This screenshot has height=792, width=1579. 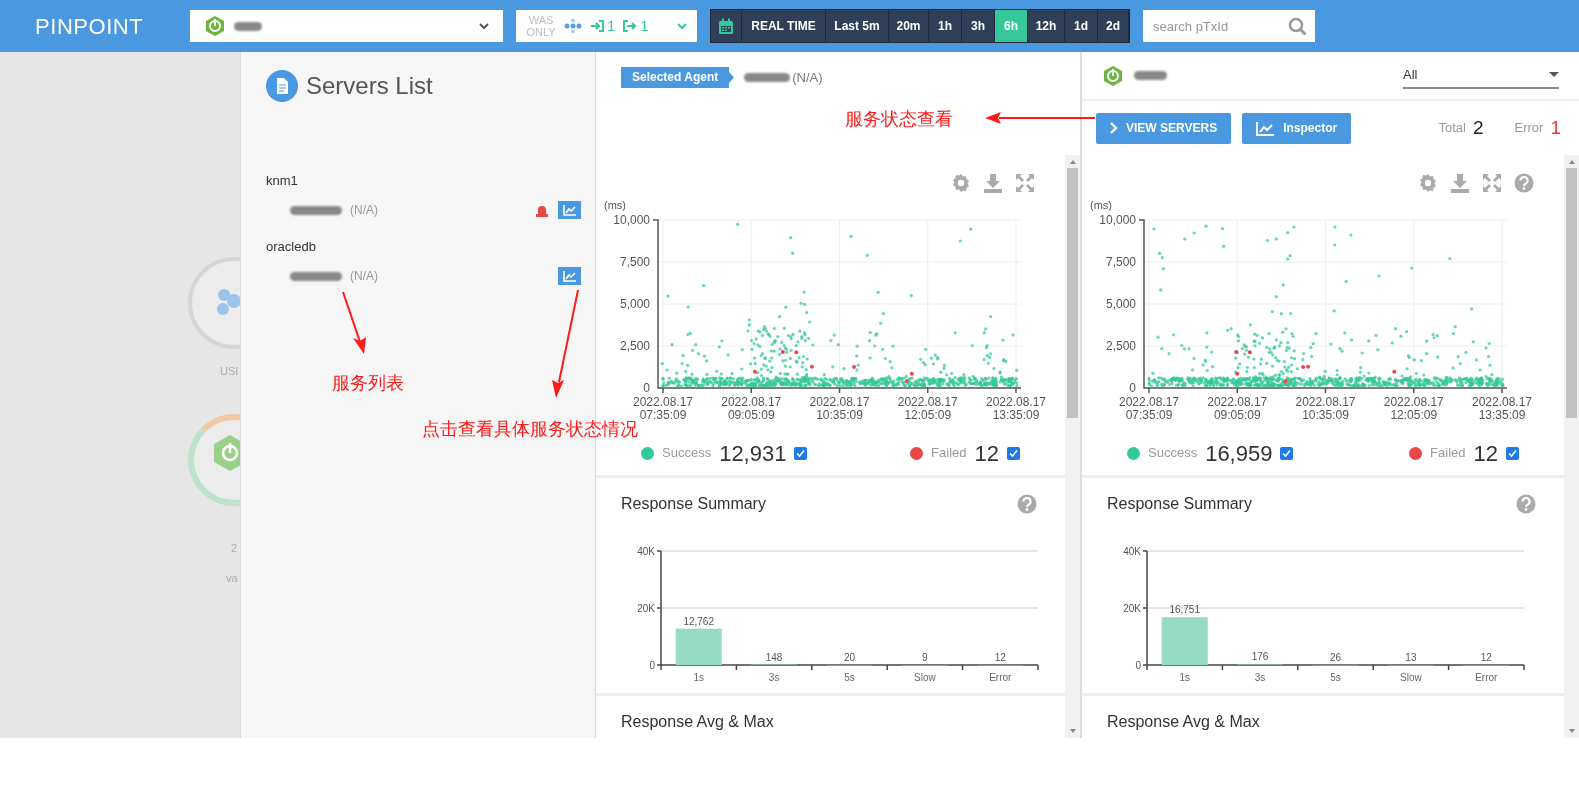 I want to click on check-icon, so click(x=1287, y=453).